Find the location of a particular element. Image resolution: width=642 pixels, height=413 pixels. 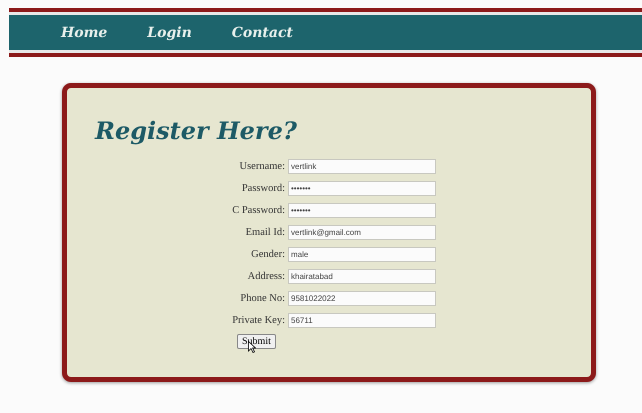

input-field: vertlink@gmail.com is located at coordinates (362, 232).